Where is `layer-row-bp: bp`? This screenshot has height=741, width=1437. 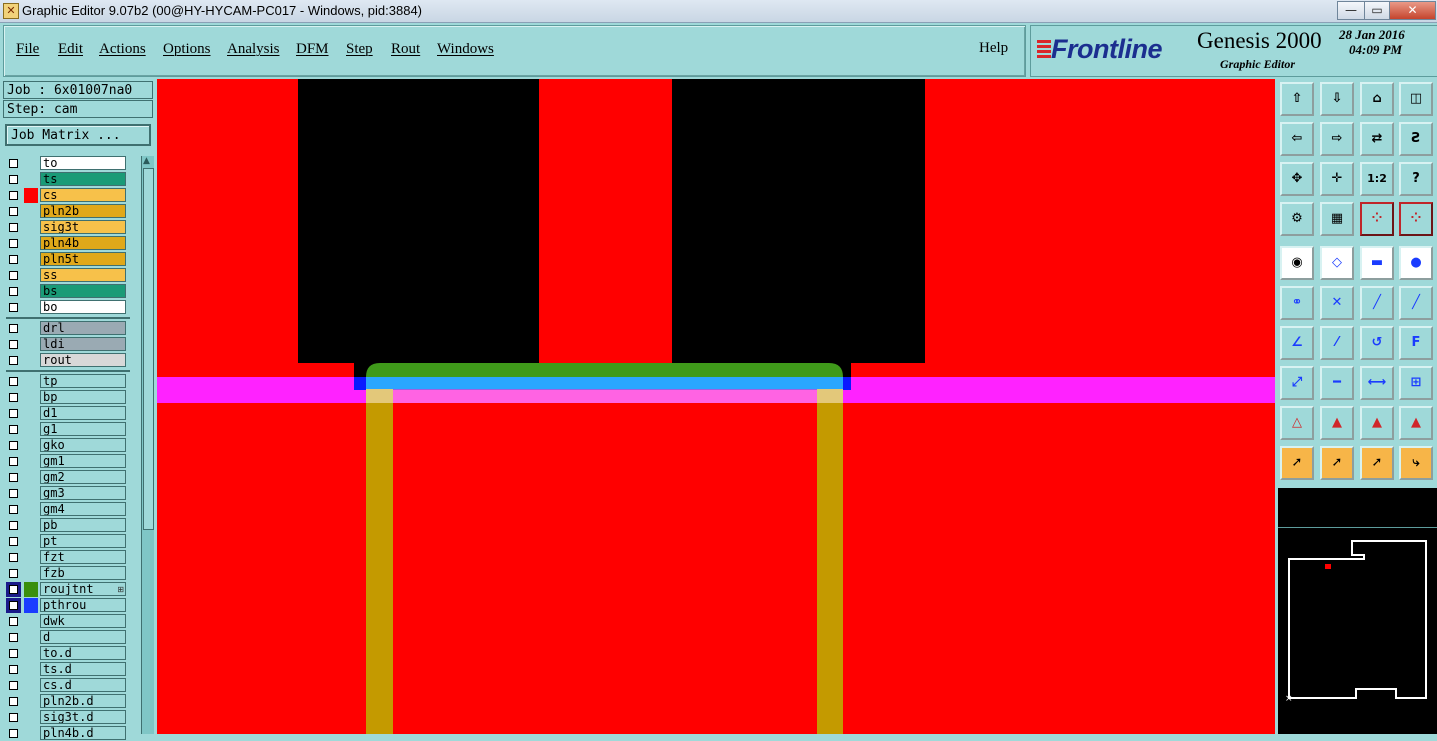 layer-row-bp: bp is located at coordinates (66, 397).